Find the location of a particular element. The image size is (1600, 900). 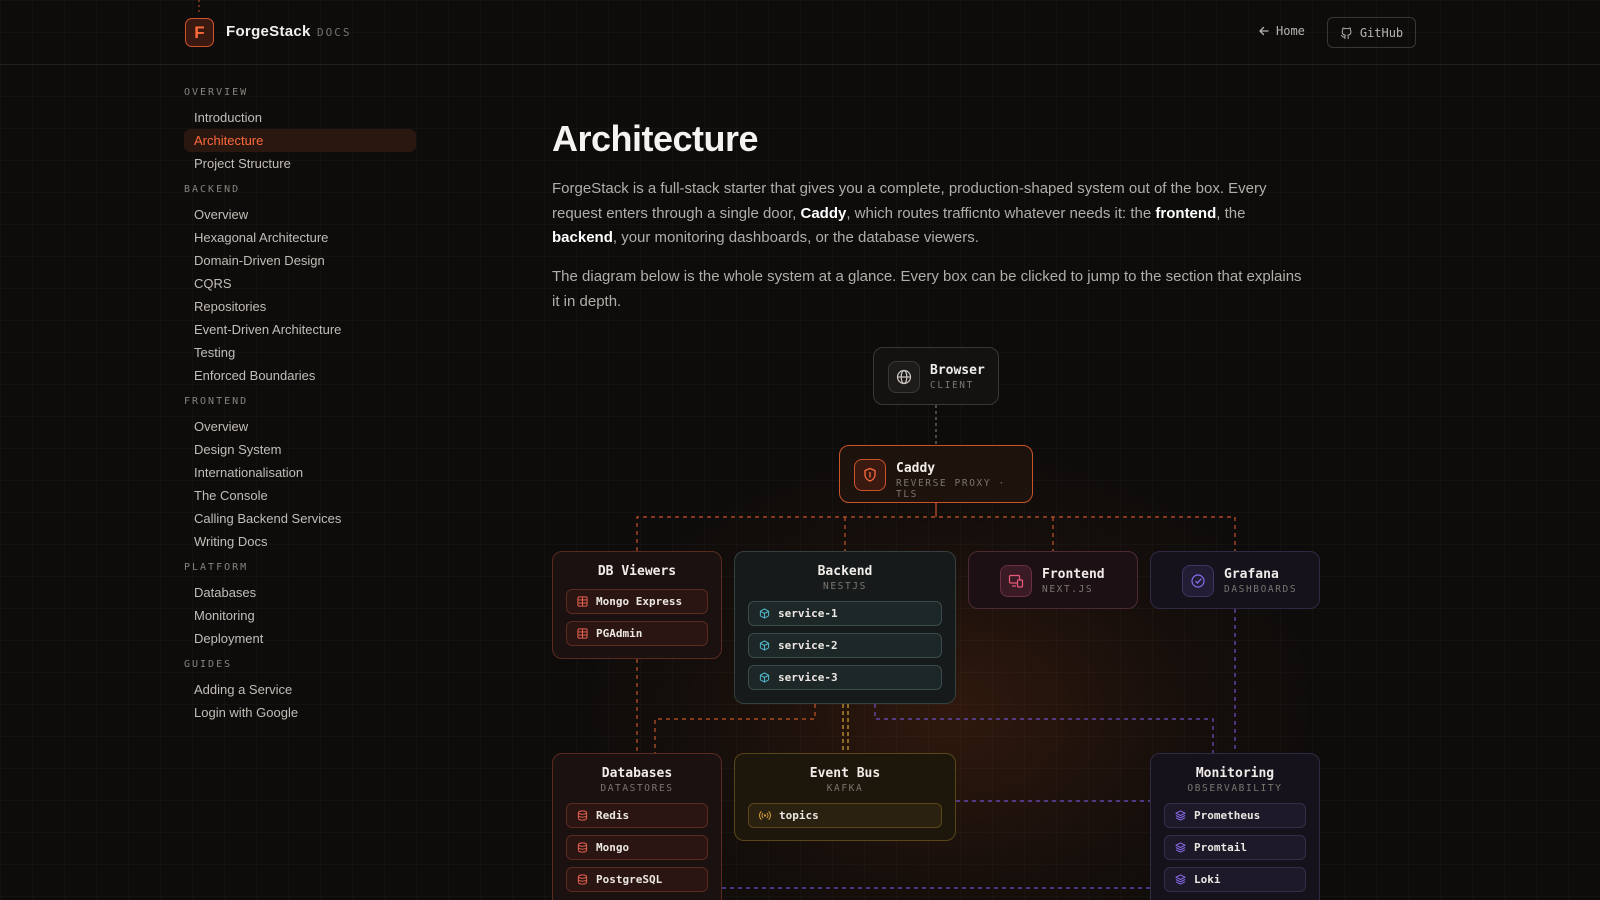

service-3-chip: service-3 is located at coordinates (845, 677).